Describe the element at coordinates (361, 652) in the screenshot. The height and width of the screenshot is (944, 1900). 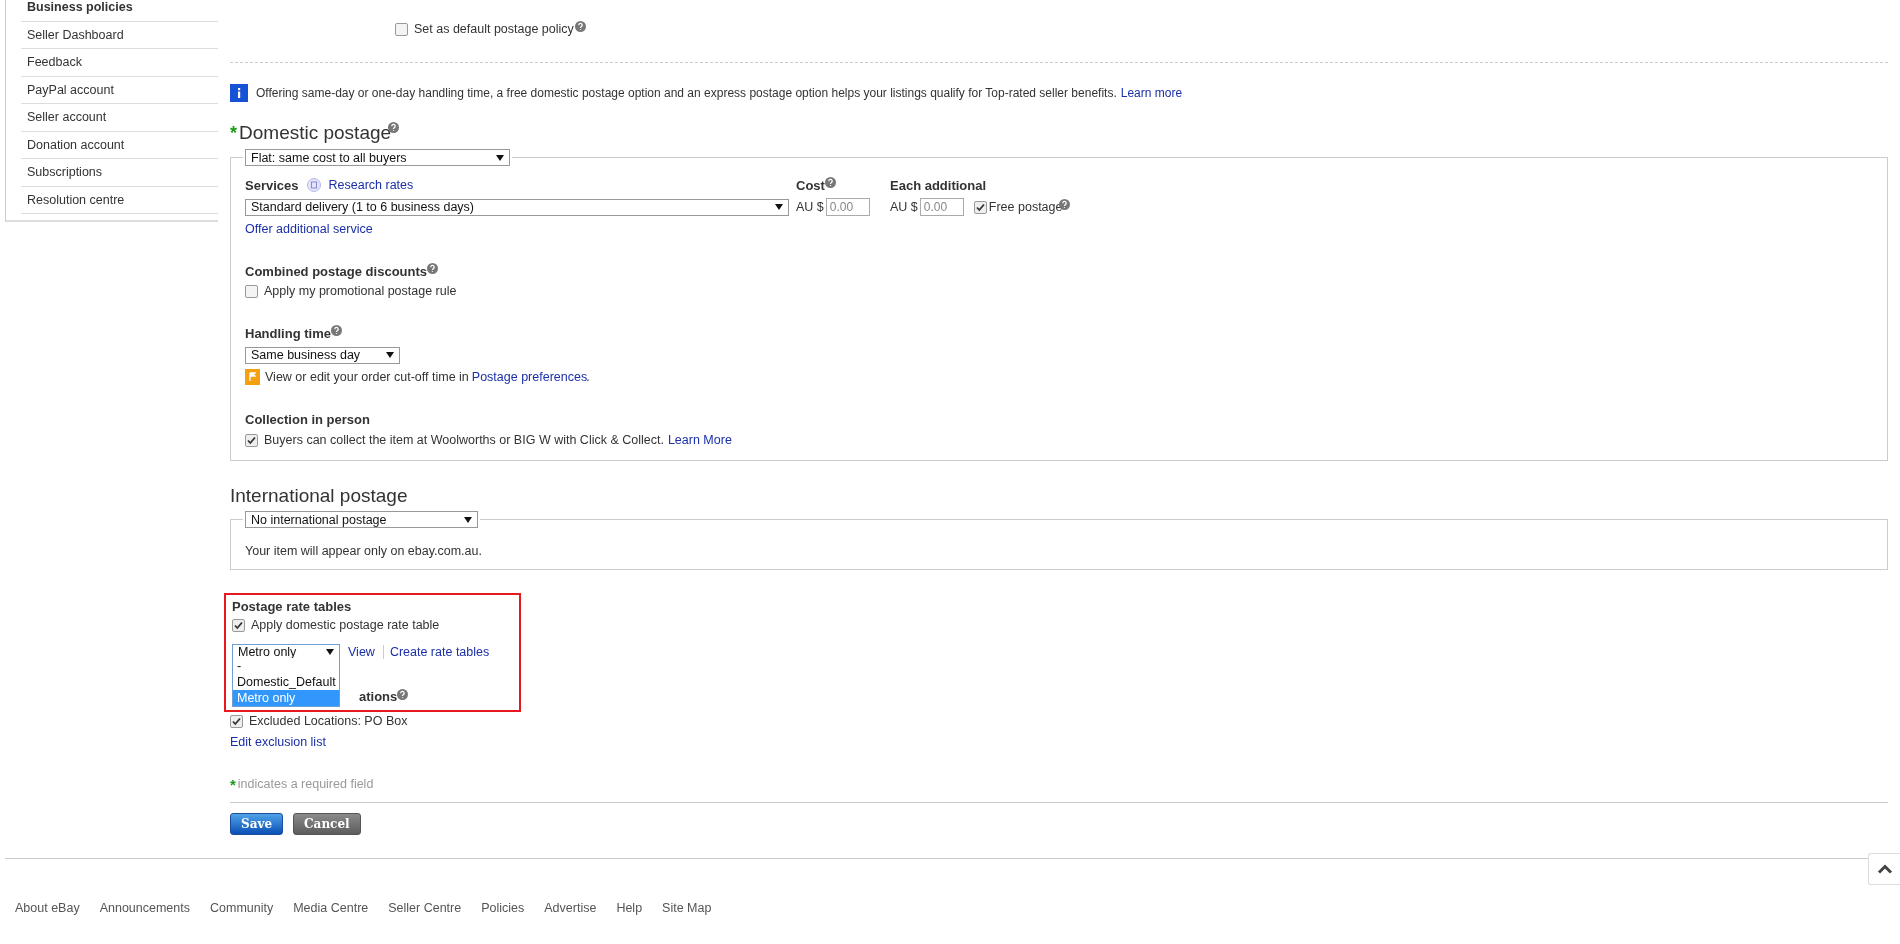
I see `view-link: View` at that location.